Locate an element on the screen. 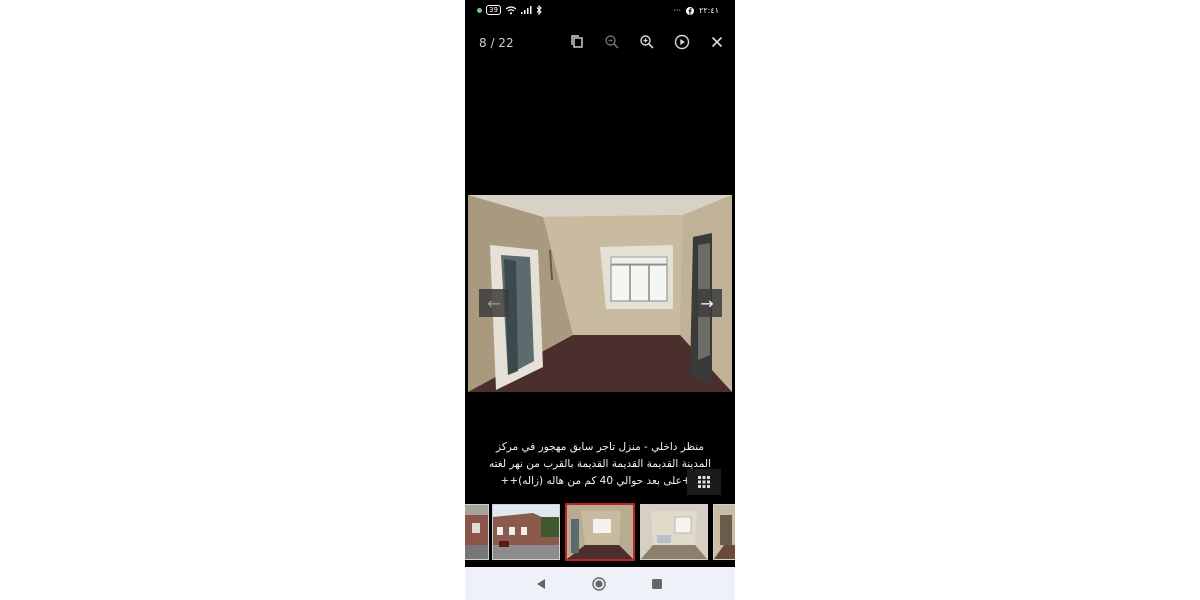  back-icon is located at coordinates (541, 583).